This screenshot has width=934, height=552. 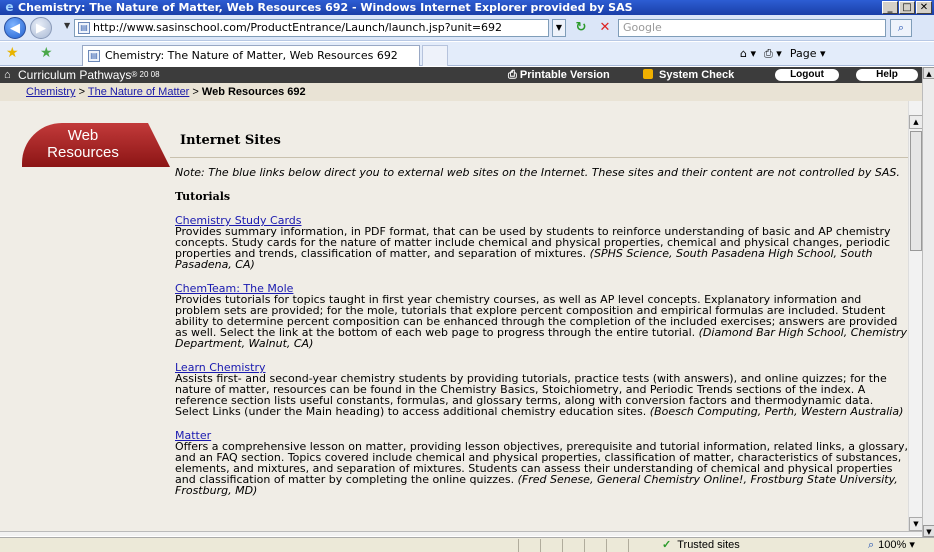 What do you see at coordinates (145, 74) in the screenshot?
I see `brand-suffix: ® 20 08` at bounding box center [145, 74].